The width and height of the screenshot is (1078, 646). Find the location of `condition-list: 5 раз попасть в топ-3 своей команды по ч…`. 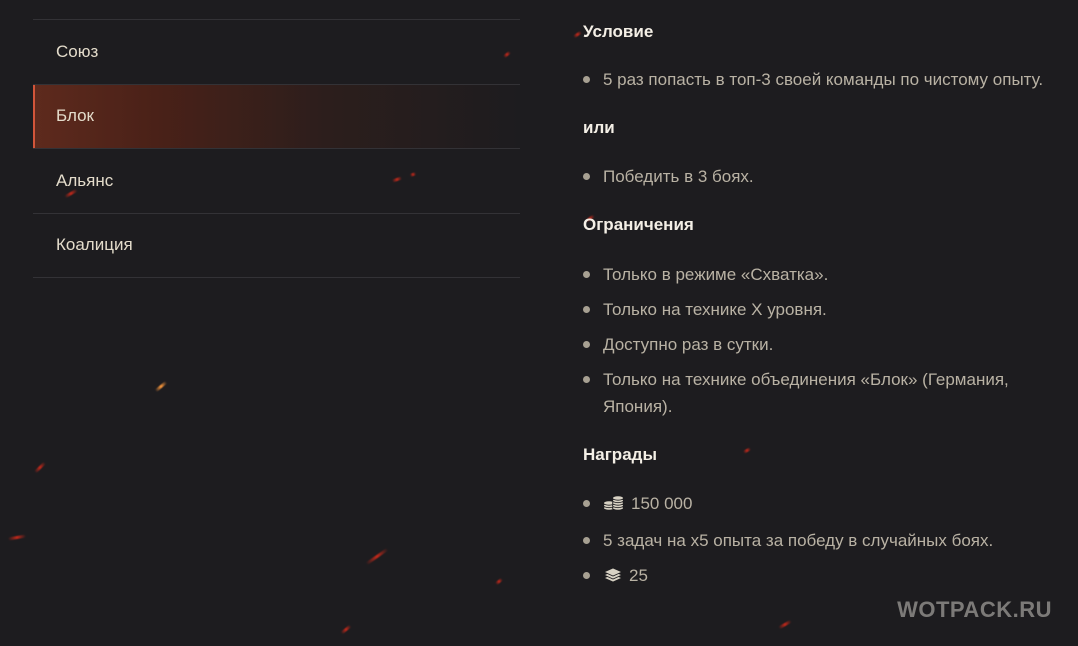

condition-list: 5 раз попасть в топ-3 своей команды по ч… is located at coordinates (823, 79).